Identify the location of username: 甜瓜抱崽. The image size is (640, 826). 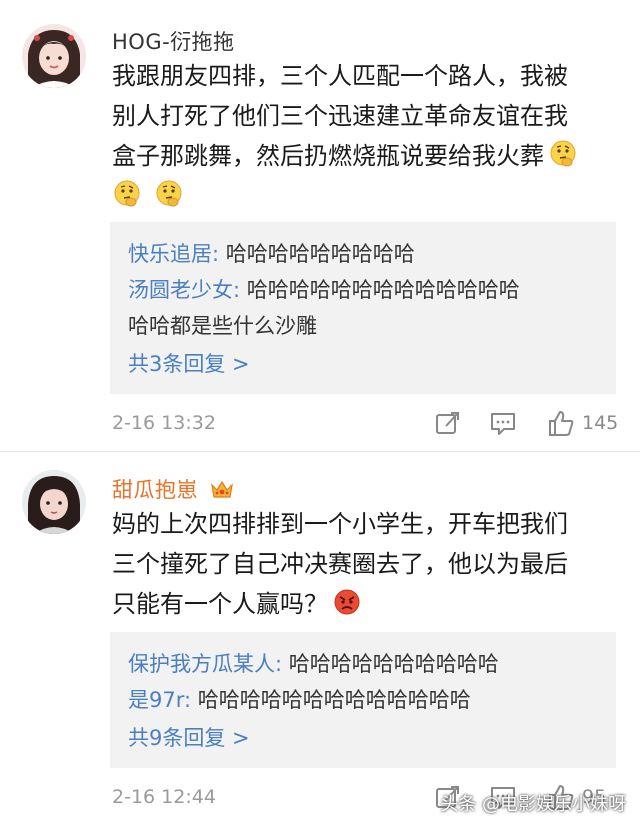
(173, 489).